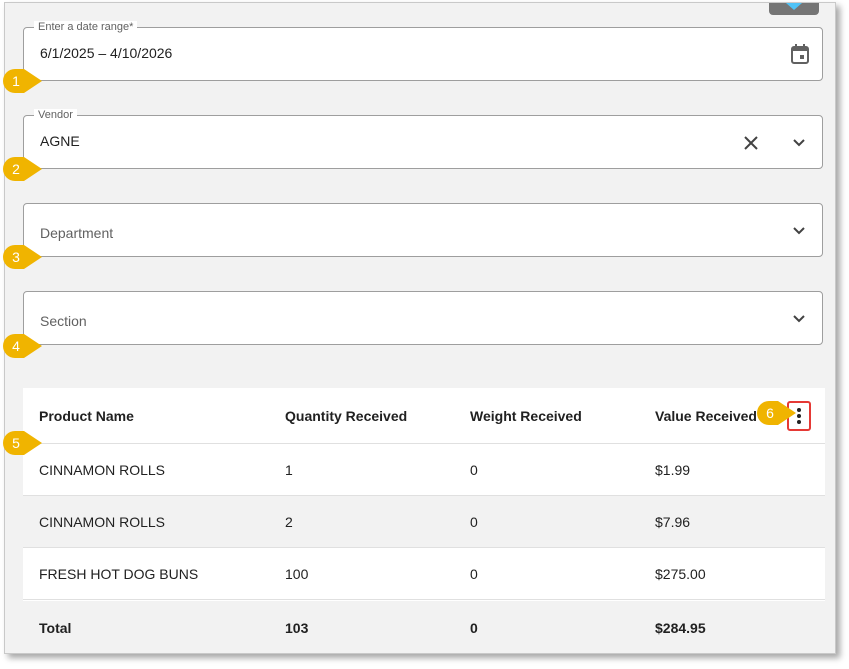 The height and width of the screenshot is (669, 849). I want to click on column-header-quantity-received: Quantity Received, so click(346, 415).